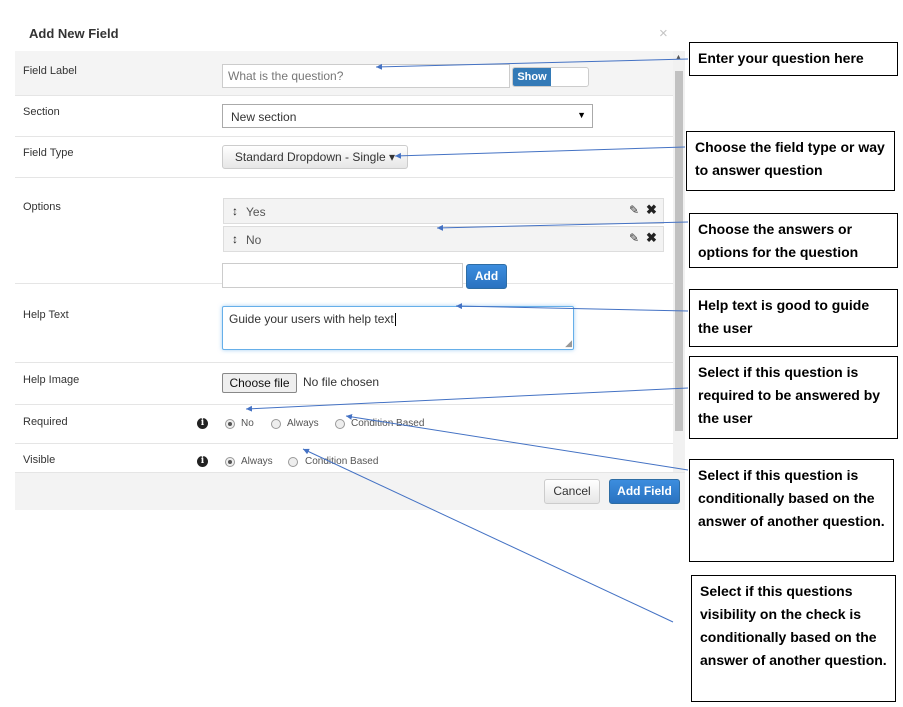 This screenshot has width=903, height=707. What do you see at coordinates (540, 152) in the screenshot?
I see `arrow-field-type` at bounding box center [540, 152].